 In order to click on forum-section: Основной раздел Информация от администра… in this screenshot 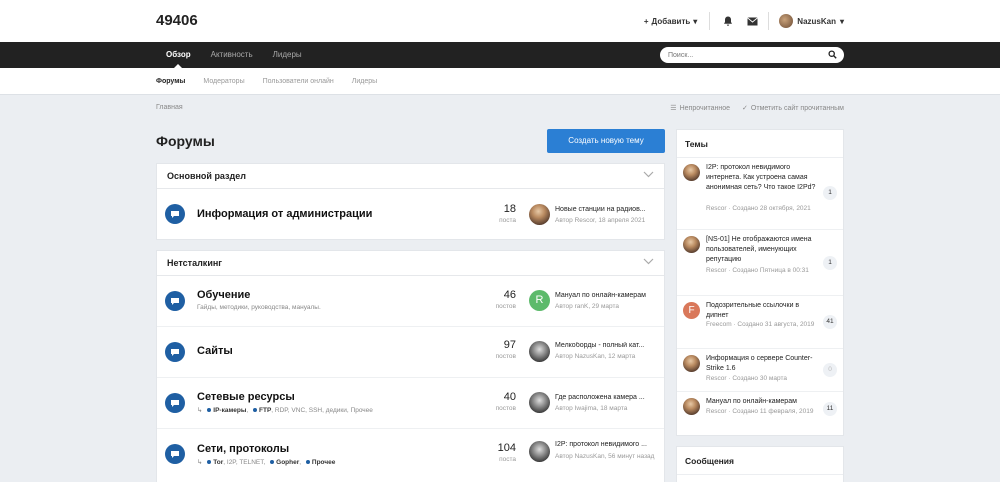, I will do `click(410, 201)`.